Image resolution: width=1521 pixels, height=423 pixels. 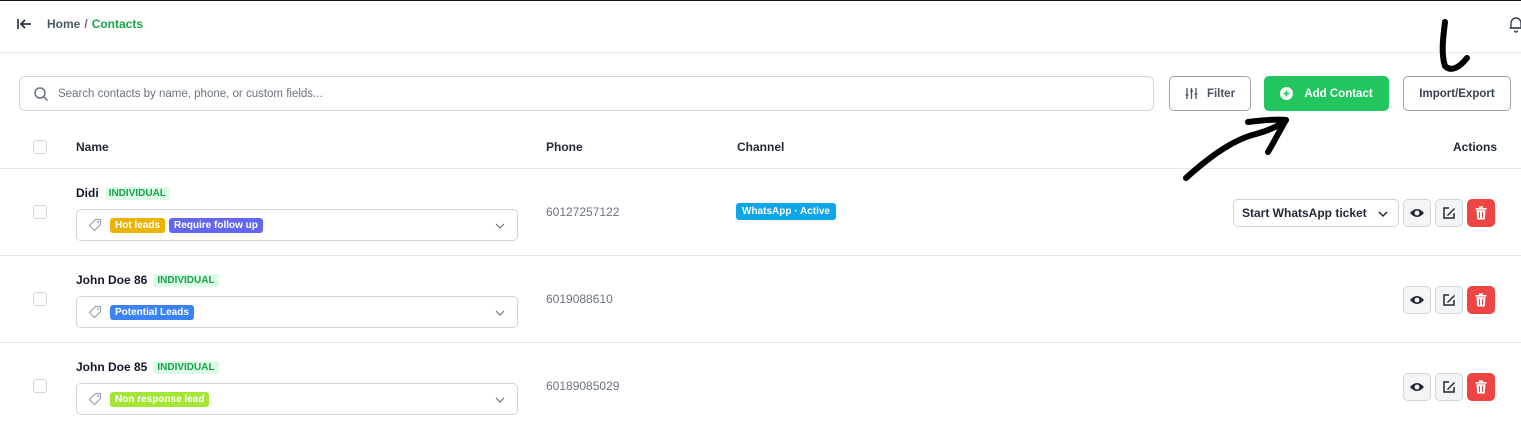 I want to click on table-header: Name Phone Channel Actions, so click(x=760, y=147).